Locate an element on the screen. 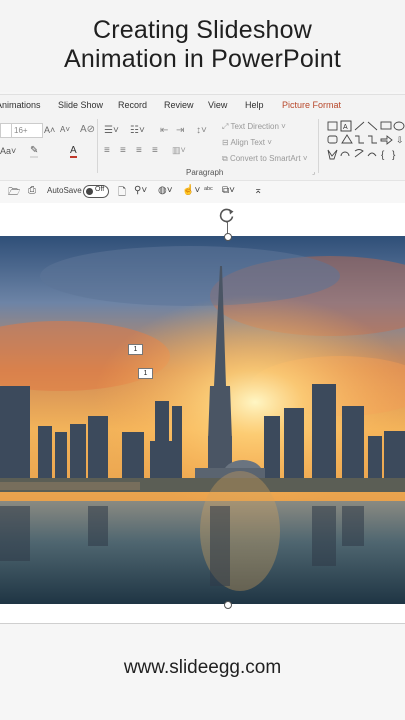 The image size is (405, 720). text-case-icon: Aa˅ is located at coordinates (8, 151).